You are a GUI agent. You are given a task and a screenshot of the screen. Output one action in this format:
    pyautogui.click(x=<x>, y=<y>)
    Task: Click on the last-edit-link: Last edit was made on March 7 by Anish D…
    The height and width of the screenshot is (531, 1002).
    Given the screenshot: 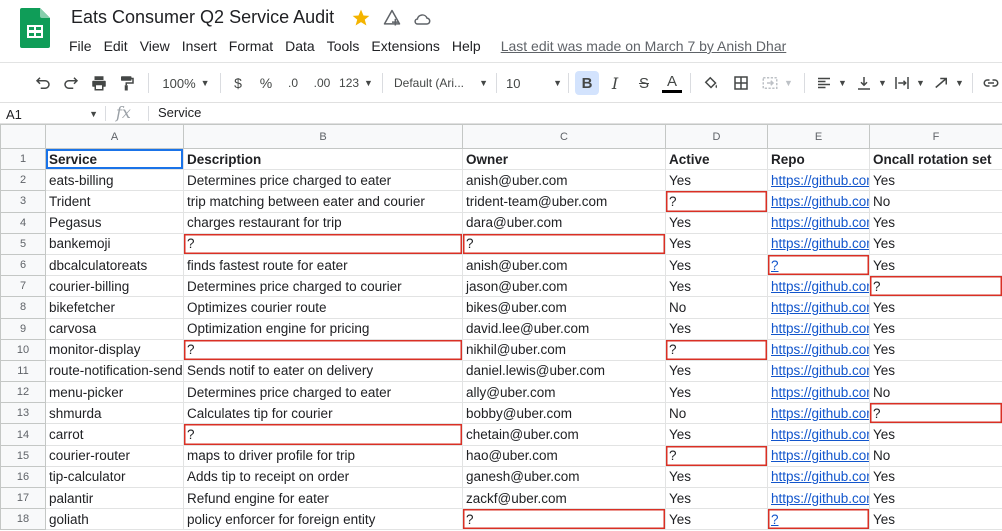 What is the action you would take?
    pyautogui.click(x=644, y=46)
    